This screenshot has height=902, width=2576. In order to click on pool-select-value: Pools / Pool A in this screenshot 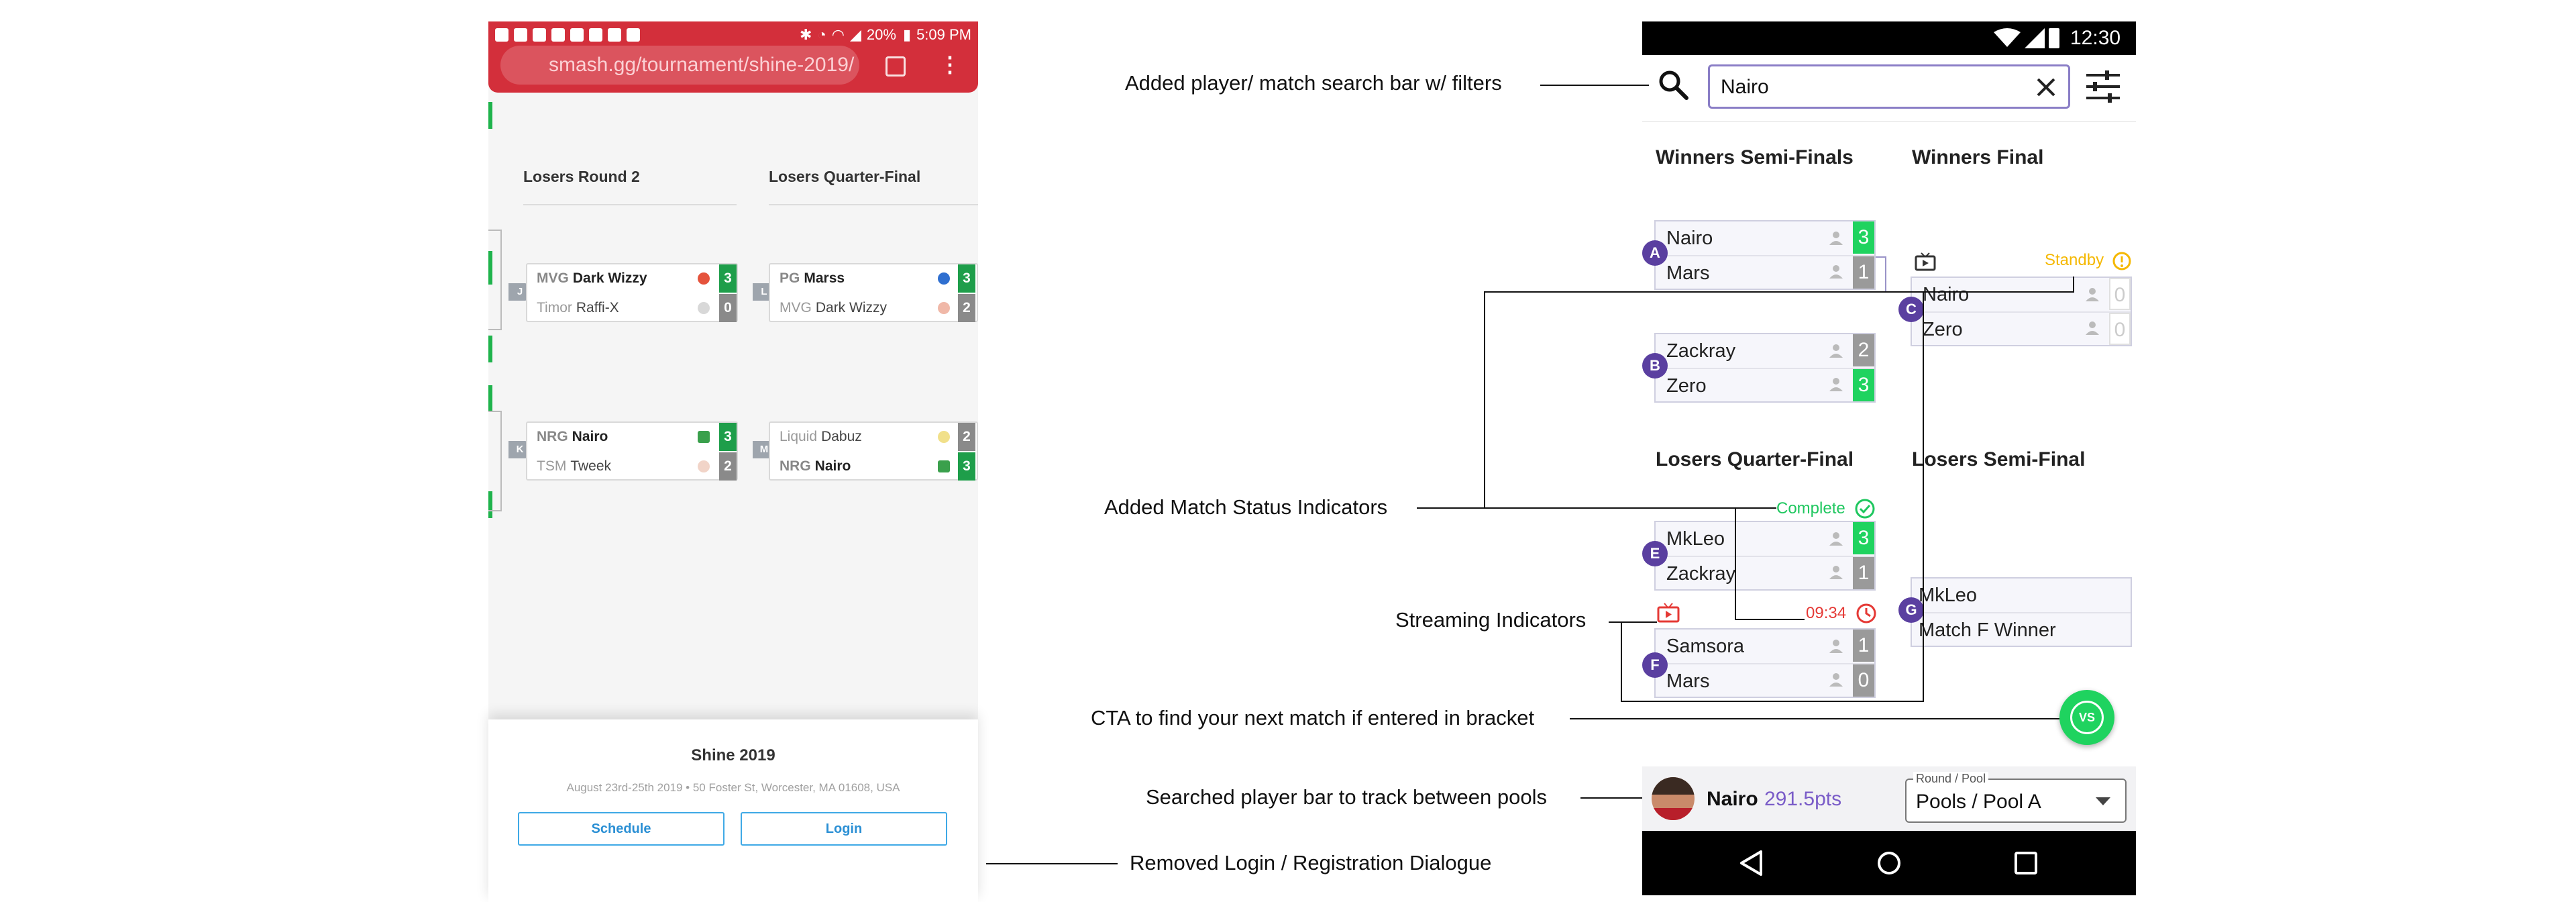, I will do `click(1978, 802)`.